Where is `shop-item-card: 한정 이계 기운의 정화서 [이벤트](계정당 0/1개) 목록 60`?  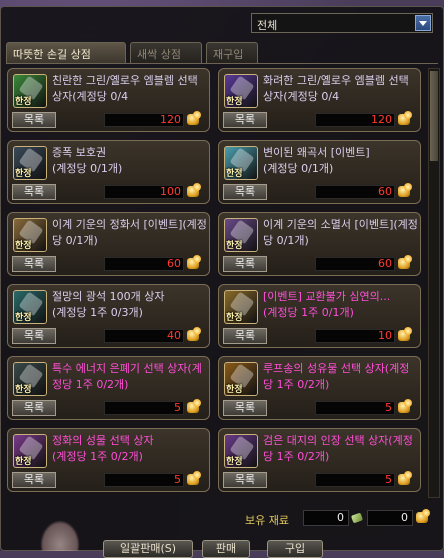 shop-item-card: 한정 이계 기운의 정화서 [이벤트](계정당 0/1개) 목록 60 is located at coordinates (108, 244).